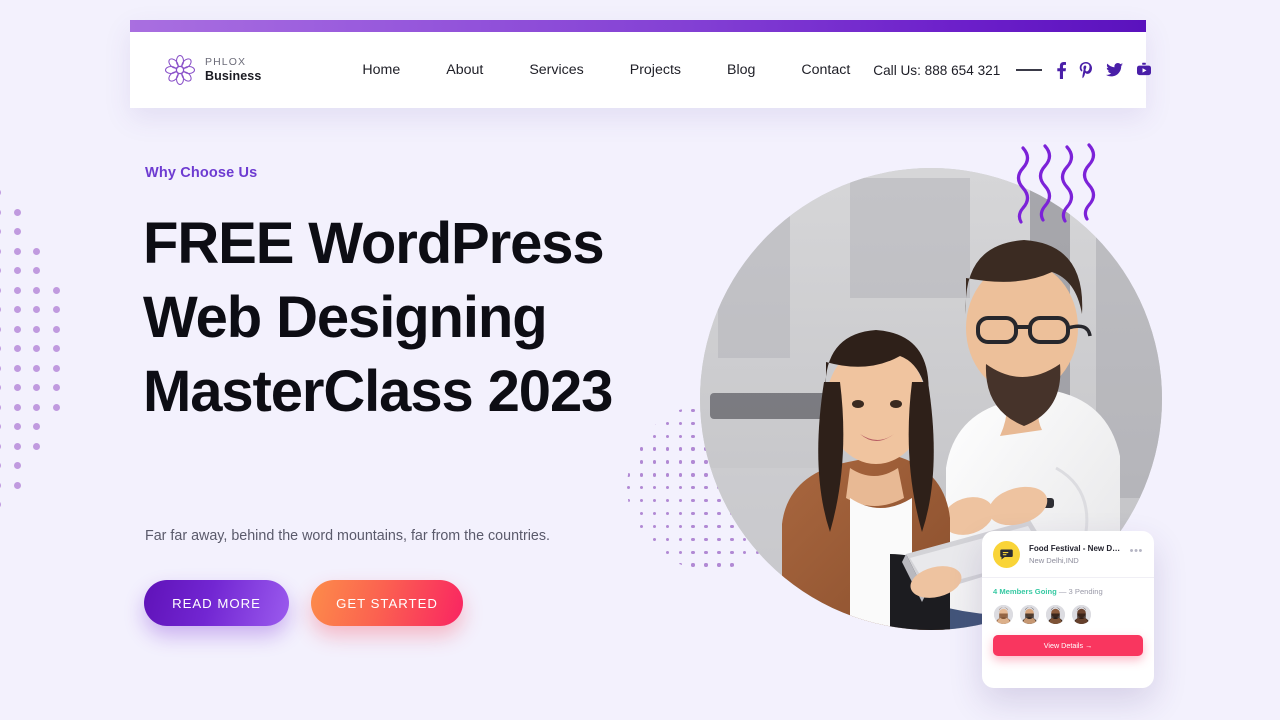 This screenshot has width=1280, height=720. I want to click on brand-name-bottom: Business, so click(233, 75).